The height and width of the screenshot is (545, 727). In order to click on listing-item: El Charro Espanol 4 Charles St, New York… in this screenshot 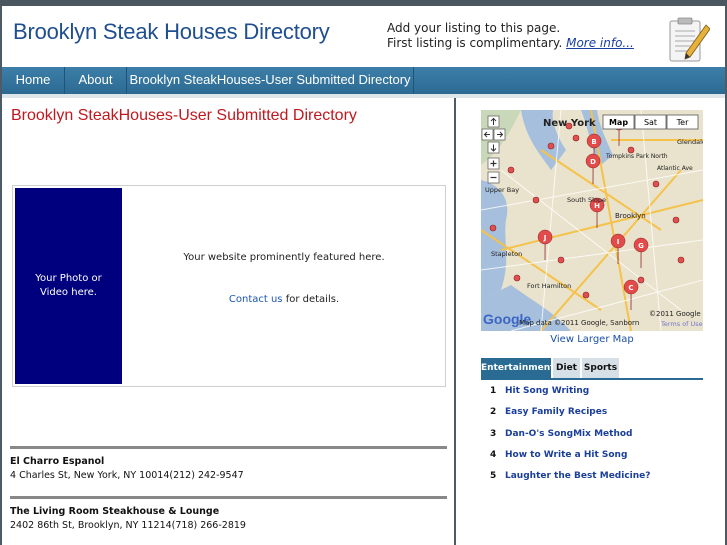, I will do `click(228, 463)`.